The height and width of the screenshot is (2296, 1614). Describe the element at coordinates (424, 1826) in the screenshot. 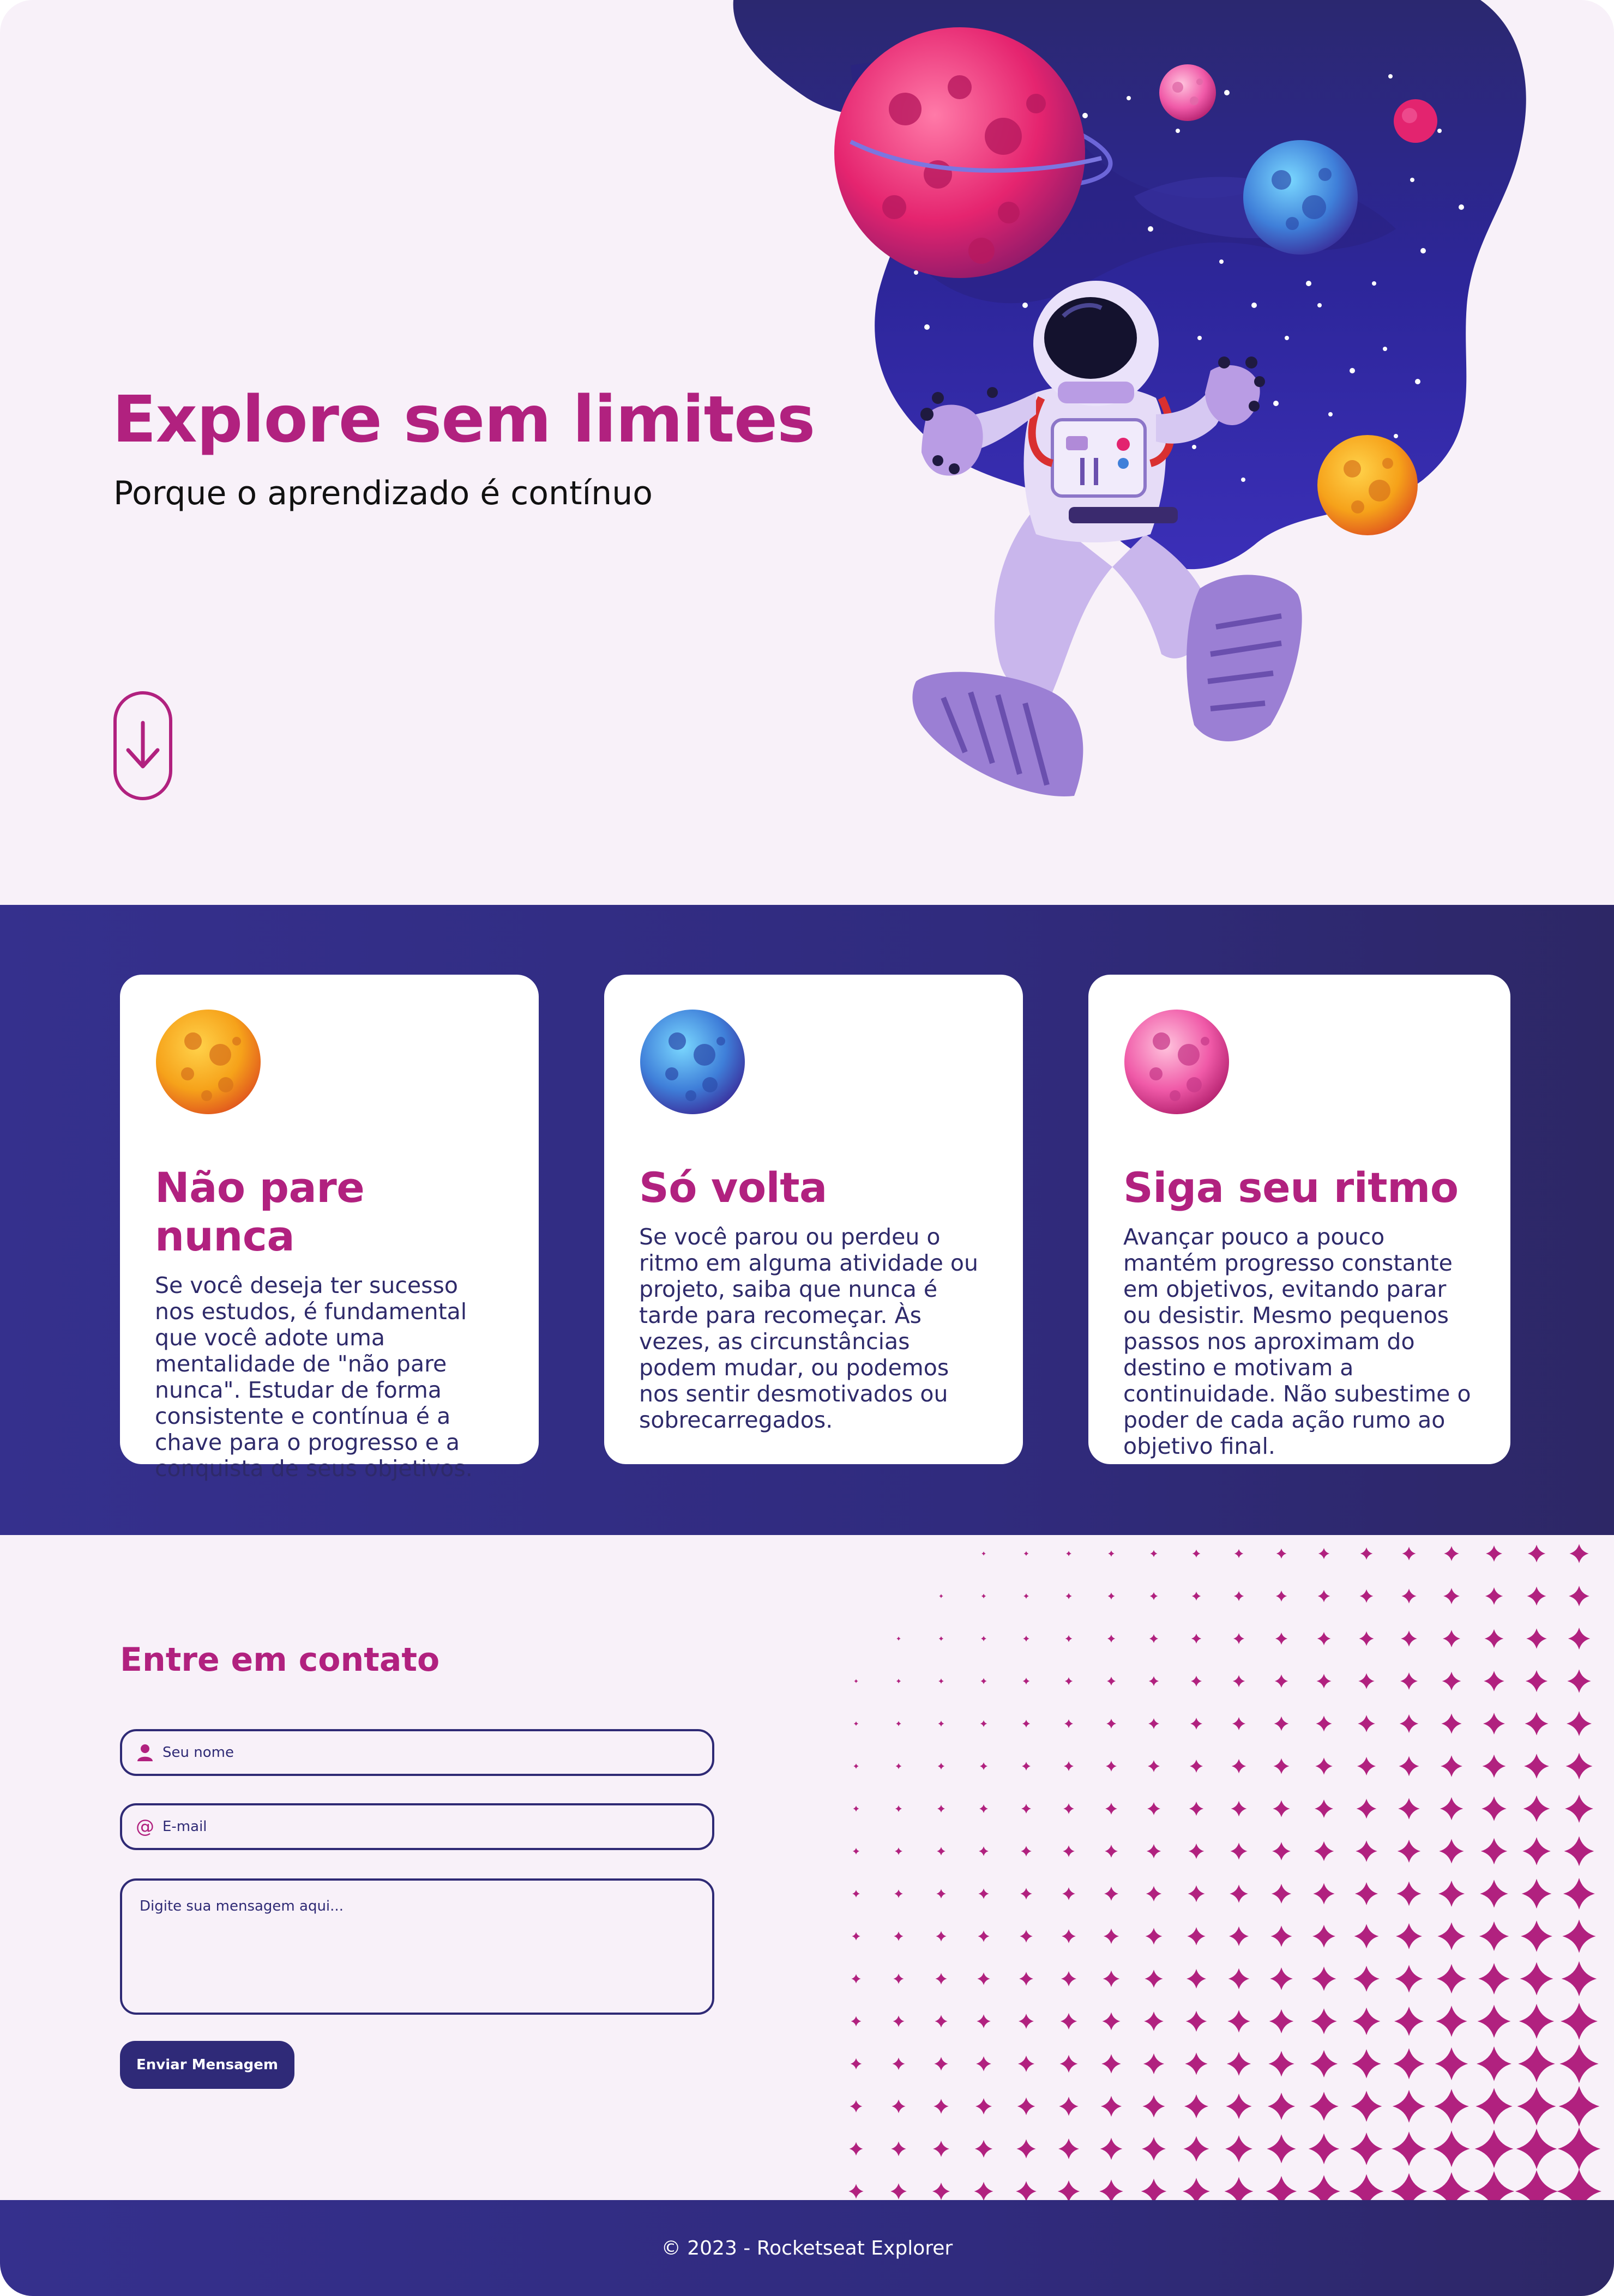

I see `email-input` at that location.